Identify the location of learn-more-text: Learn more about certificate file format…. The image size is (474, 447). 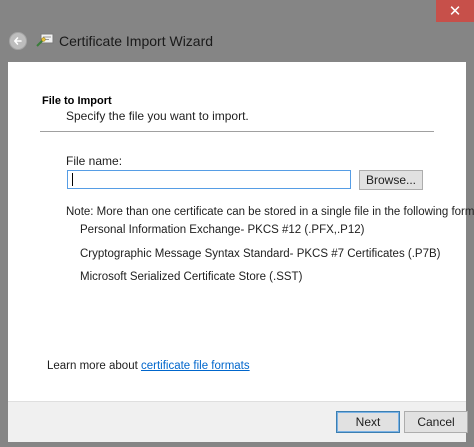
(148, 366).